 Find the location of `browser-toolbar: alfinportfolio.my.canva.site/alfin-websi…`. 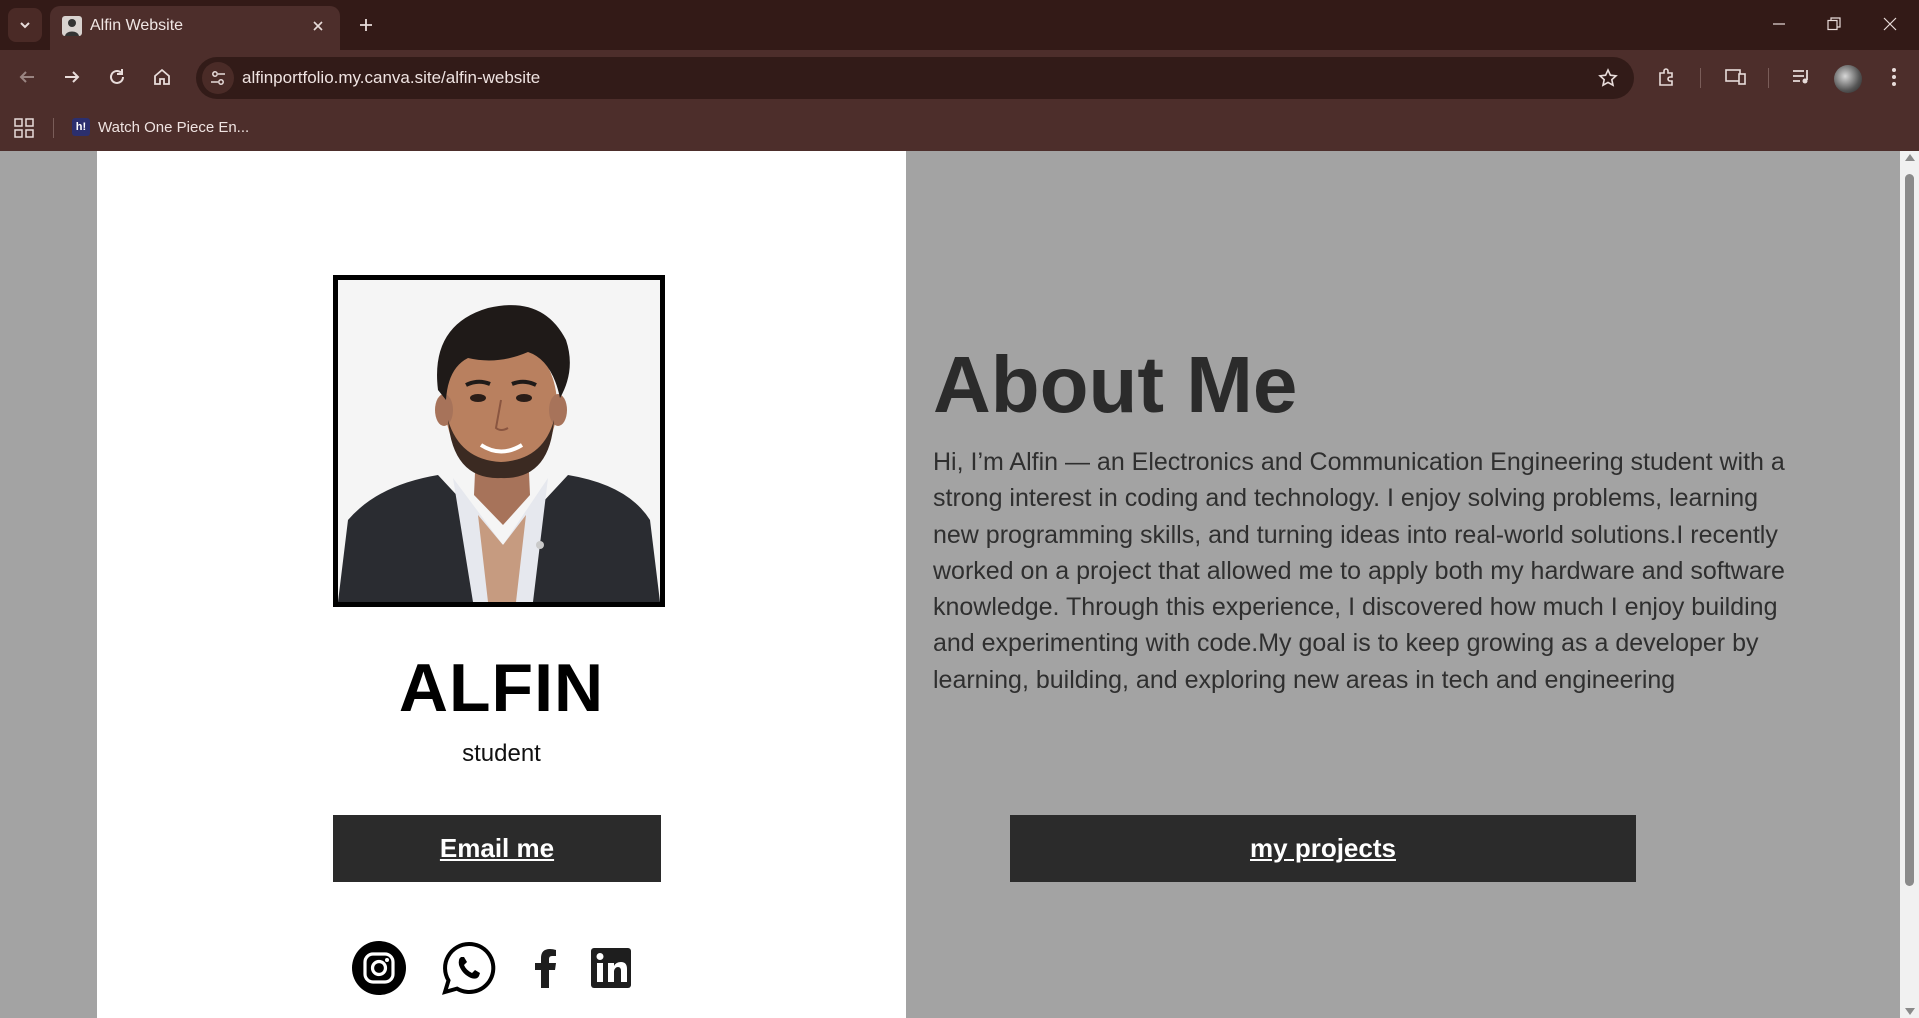

browser-toolbar: alfinportfolio.my.canva.site/alfin-websi… is located at coordinates (959, 77).